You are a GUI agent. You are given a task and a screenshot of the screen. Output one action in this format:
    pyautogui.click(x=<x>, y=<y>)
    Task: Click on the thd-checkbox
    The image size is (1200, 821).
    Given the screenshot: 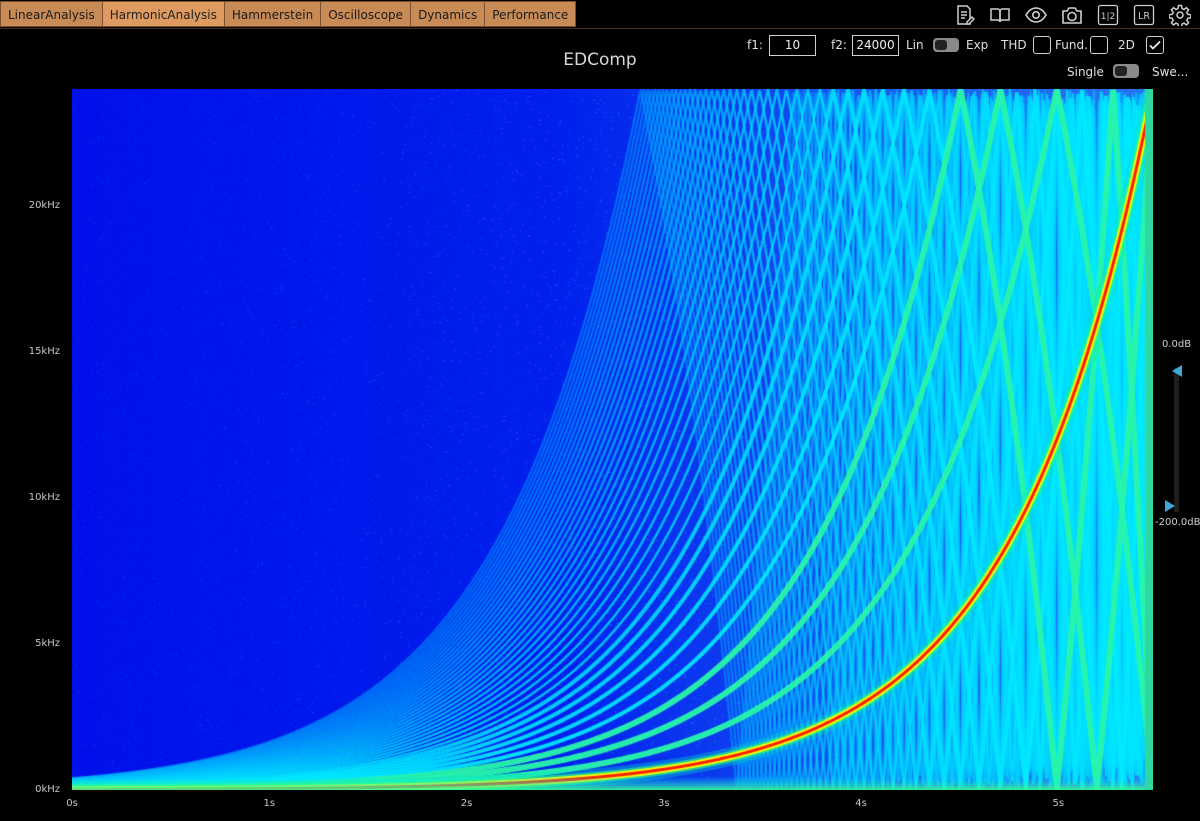 What is the action you would take?
    pyautogui.click(x=1042, y=45)
    